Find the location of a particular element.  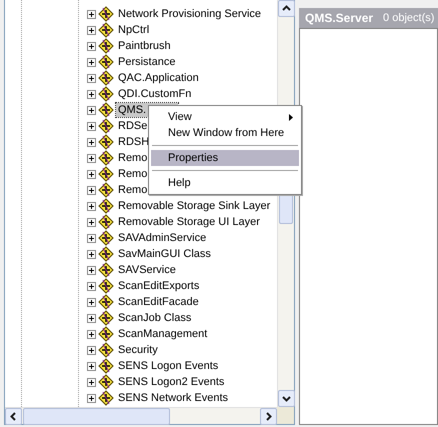

tree-item: ScanEditFacade is located at coordinates (158, 302).